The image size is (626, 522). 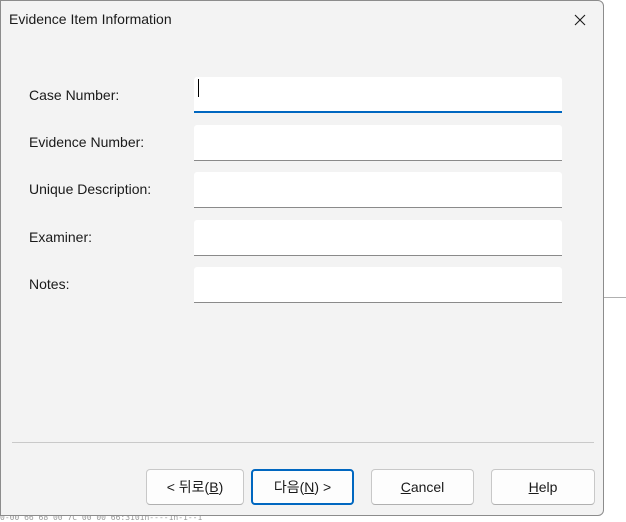 What do you see at coordinates (188, 487) in the screenshot?
I see `back-button-label-prefix: < 뒤로(` at bounding box center [188, 487].